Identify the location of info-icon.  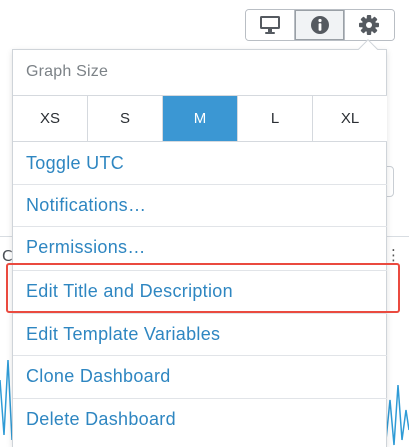
(319, 25).